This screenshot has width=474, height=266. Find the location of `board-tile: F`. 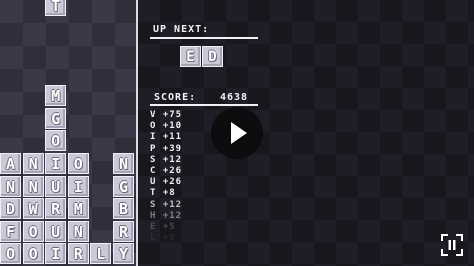

board-tile: F is located at coordinates (10, 231).